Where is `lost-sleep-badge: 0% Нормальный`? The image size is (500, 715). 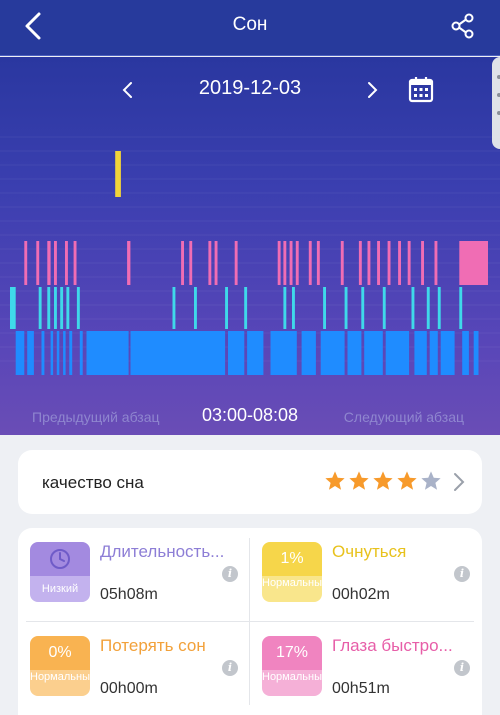 lost-sleep-badge: 0% Нормальный is located at coordinates (60, 666).